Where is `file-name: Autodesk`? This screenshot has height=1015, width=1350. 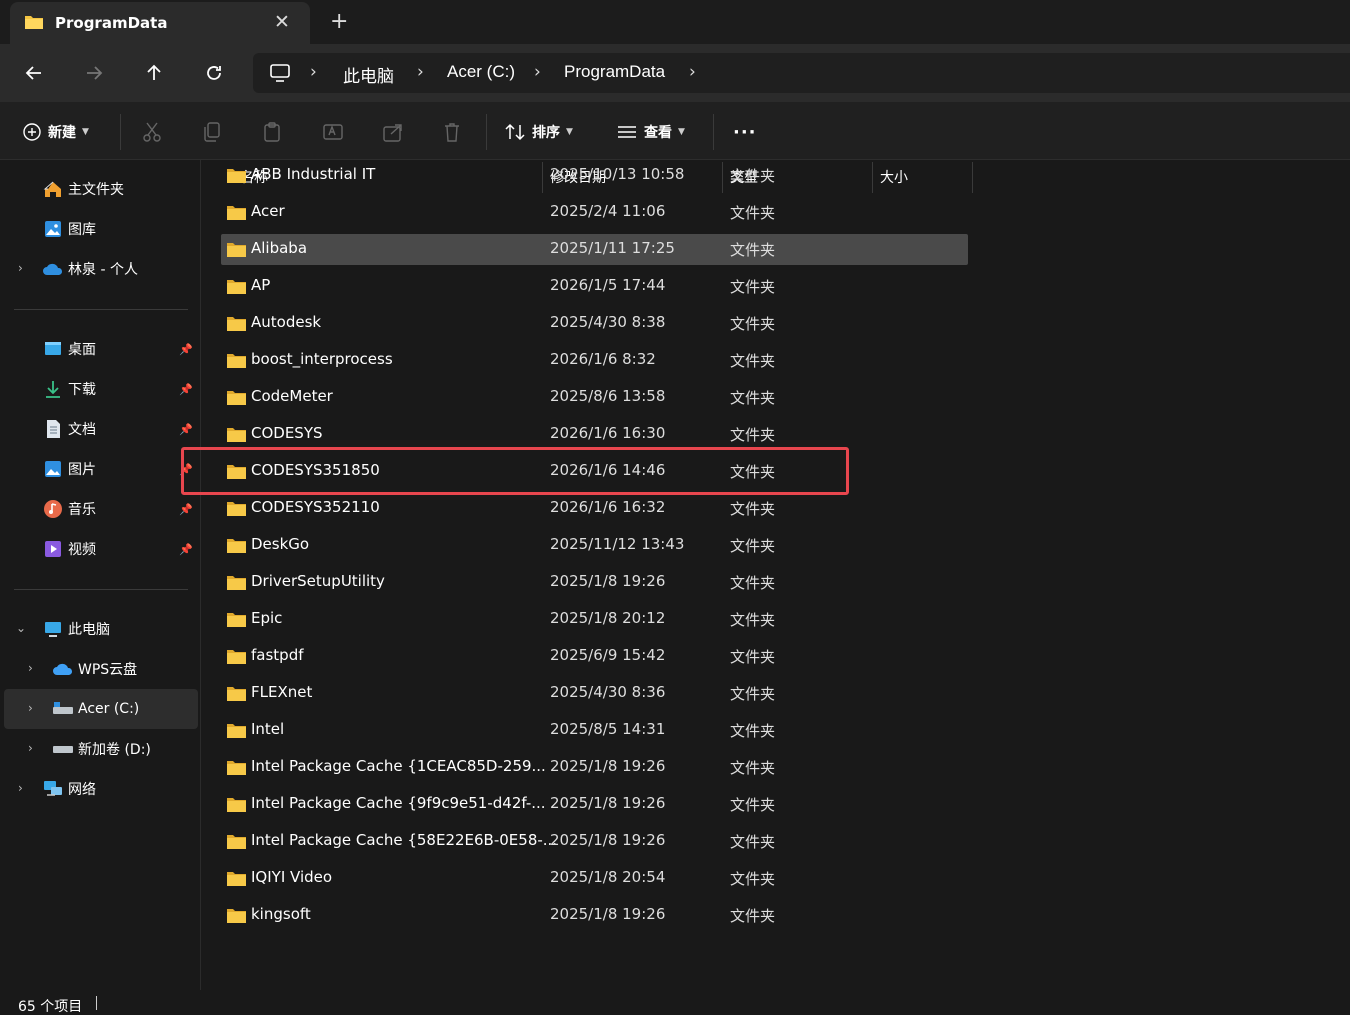 file-name: Autodesk is located at coordinates (286, 322).